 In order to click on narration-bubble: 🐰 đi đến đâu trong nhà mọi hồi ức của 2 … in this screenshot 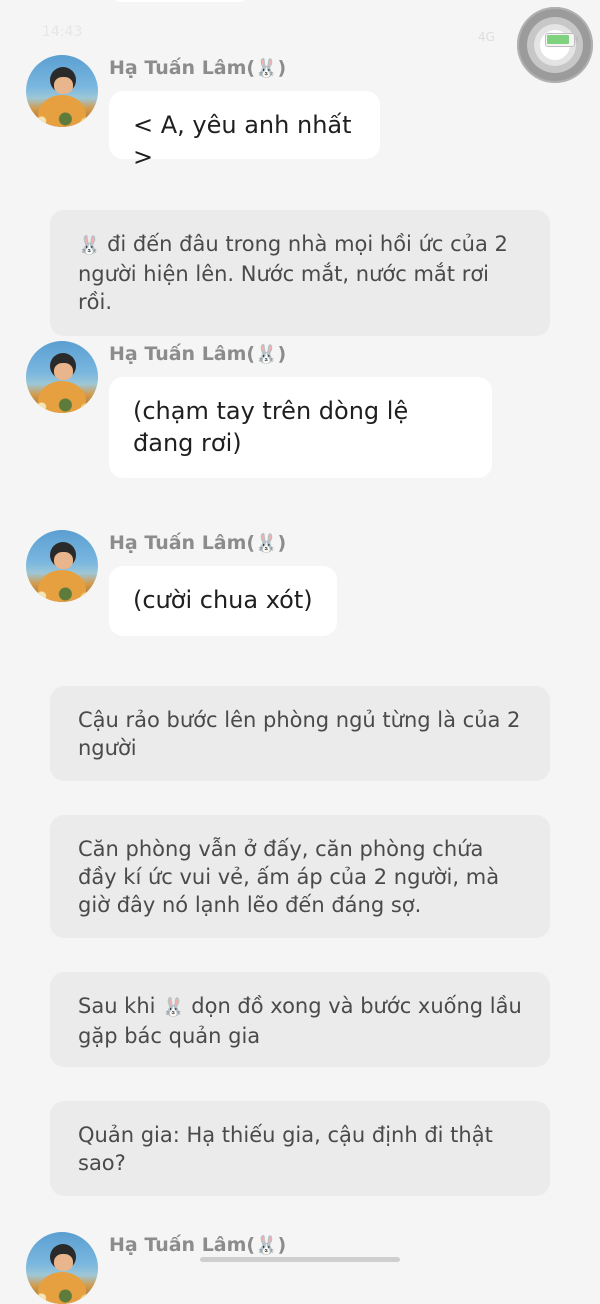, I will do `click(300, 273)`.